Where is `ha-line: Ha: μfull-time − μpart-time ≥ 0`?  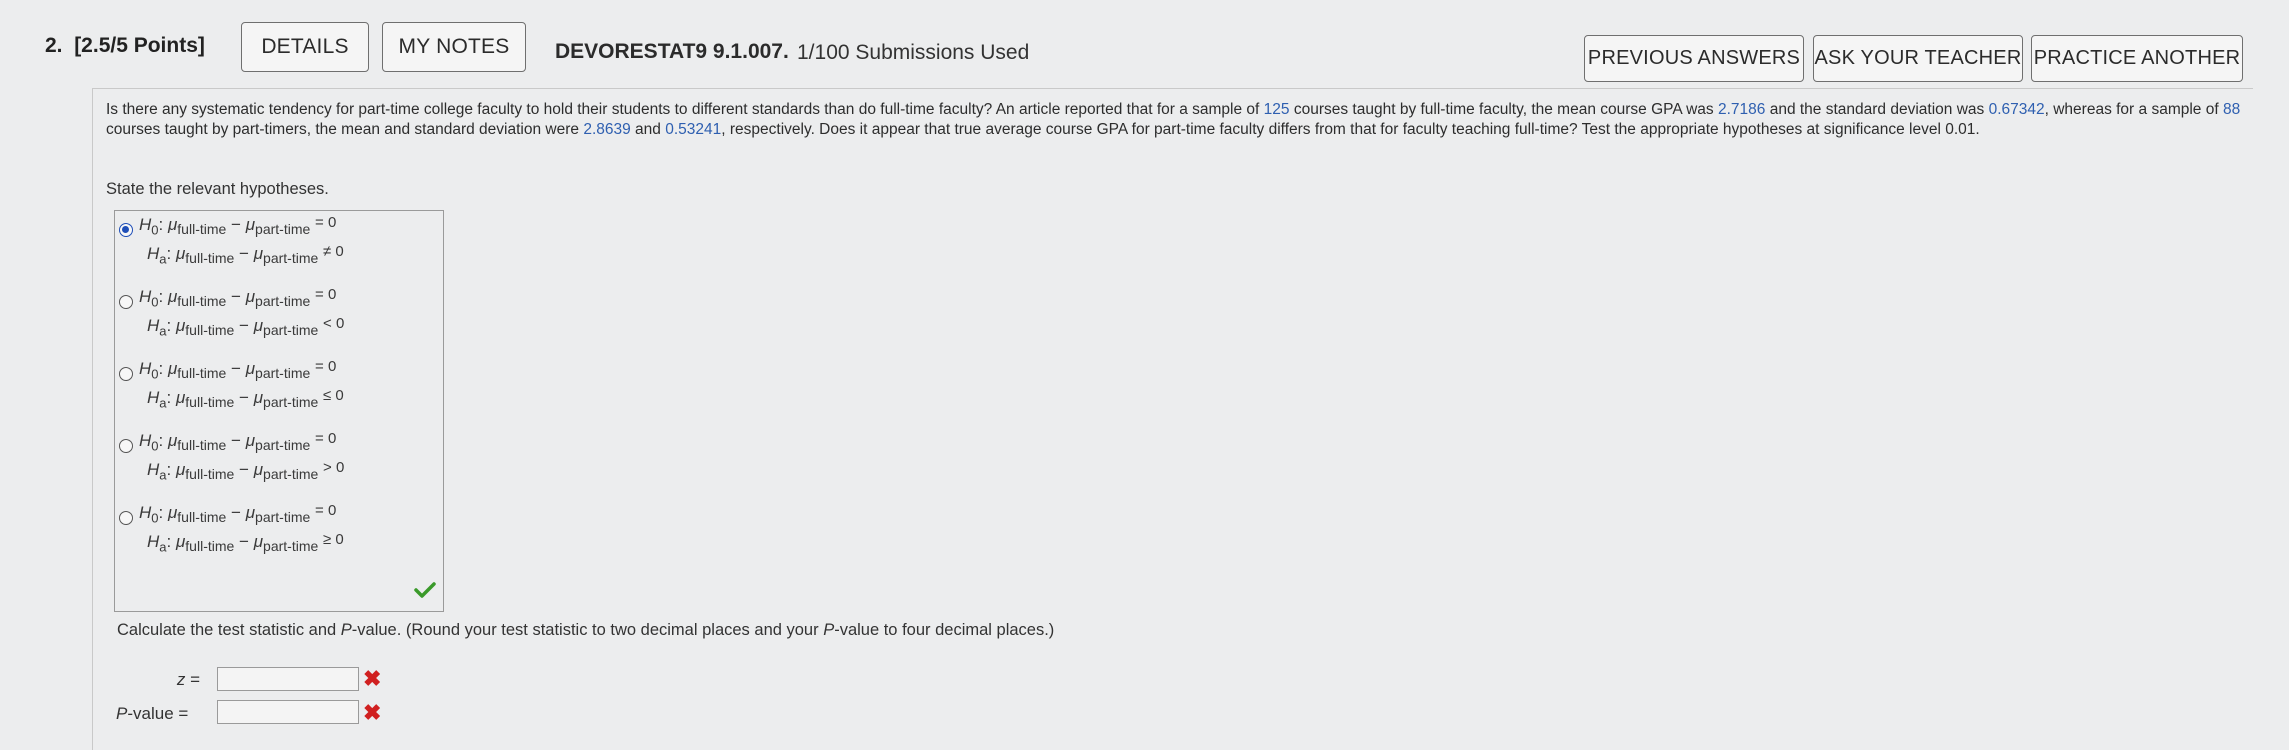 ha-line: Ha: μfull-time − μpart-time ≥ 0 is located at coordinates (245, 543).